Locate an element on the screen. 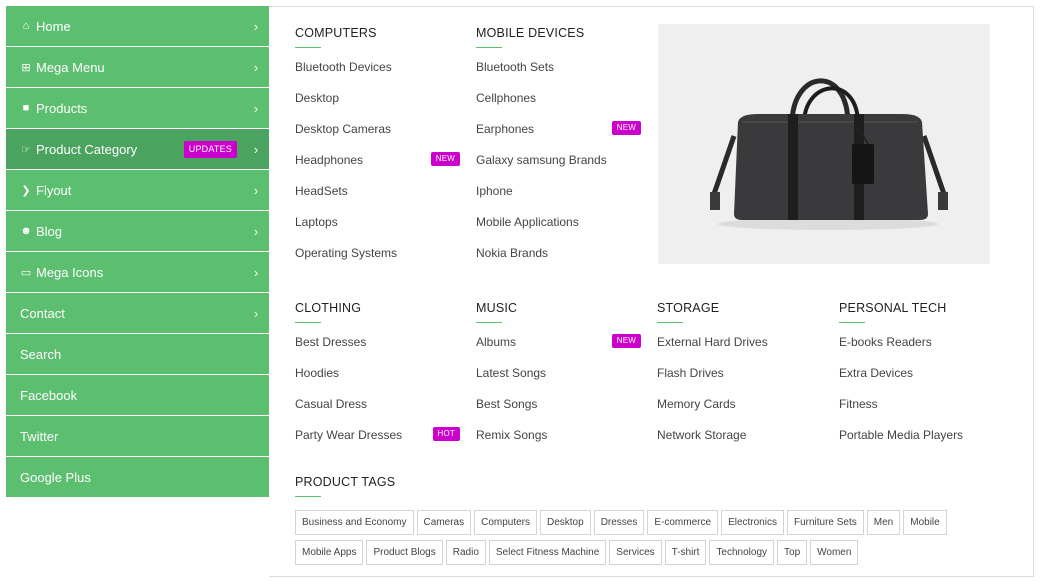  sidebar-item-label: Twitter is located at coordinates (39, 436).